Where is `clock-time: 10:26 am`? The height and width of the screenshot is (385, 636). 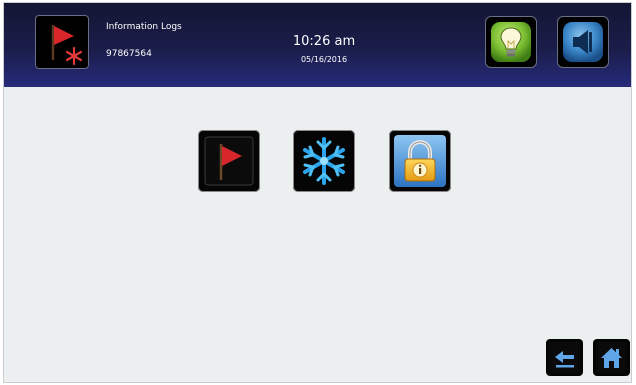 clock-time: 10:26 am is located at coordinates (324, 41).